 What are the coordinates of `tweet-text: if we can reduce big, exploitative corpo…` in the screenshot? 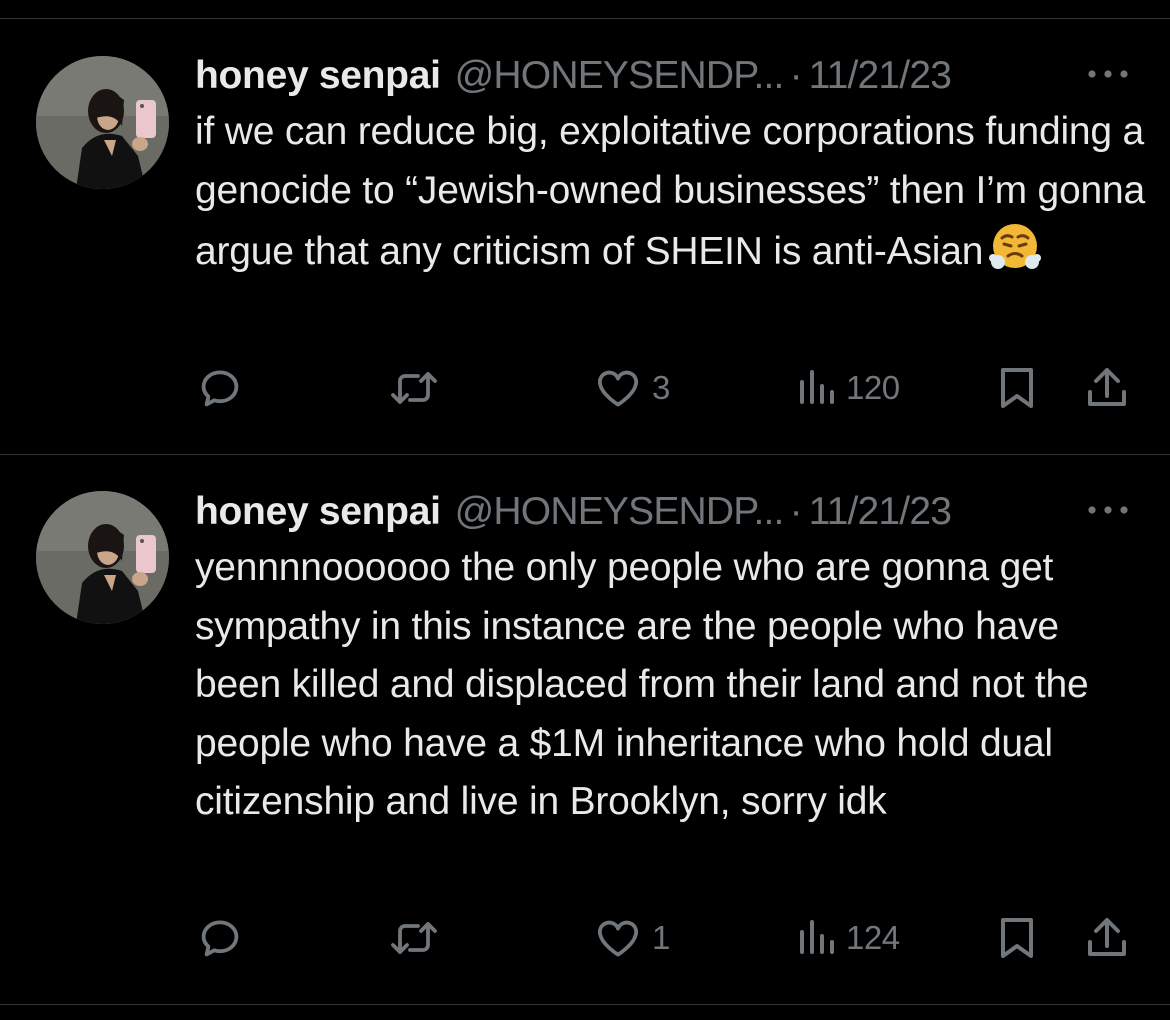 It's located at (670, 196).